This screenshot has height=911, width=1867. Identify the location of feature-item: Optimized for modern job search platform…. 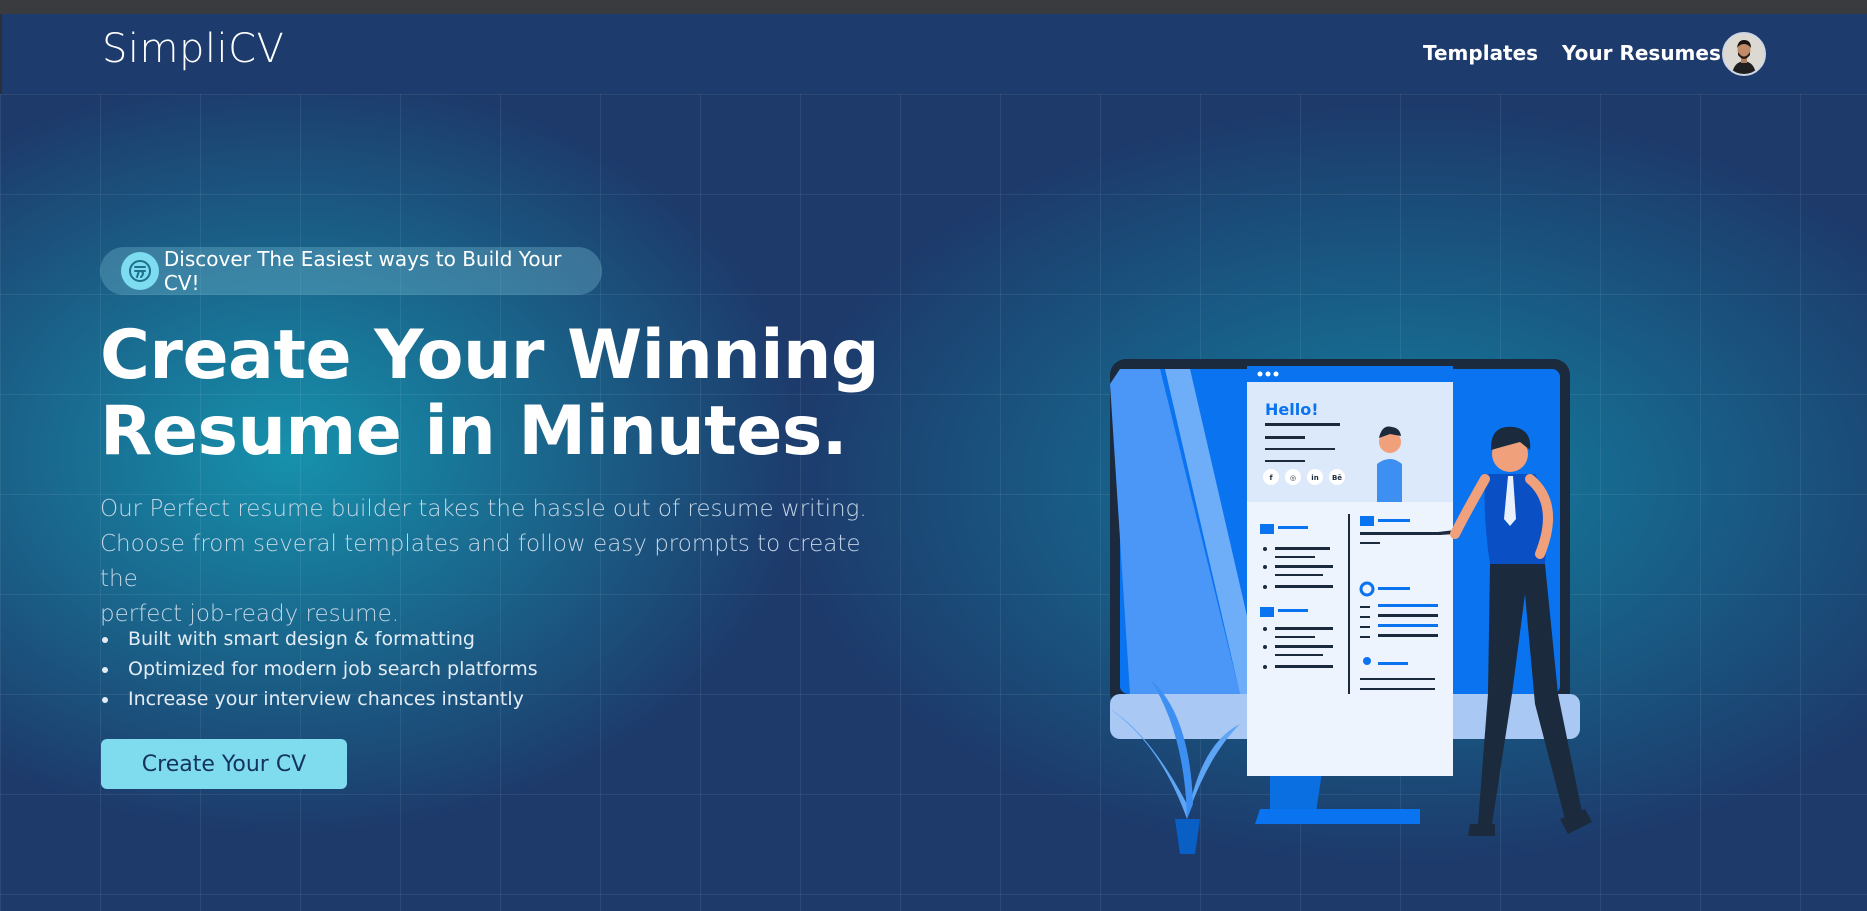
(320, 669).